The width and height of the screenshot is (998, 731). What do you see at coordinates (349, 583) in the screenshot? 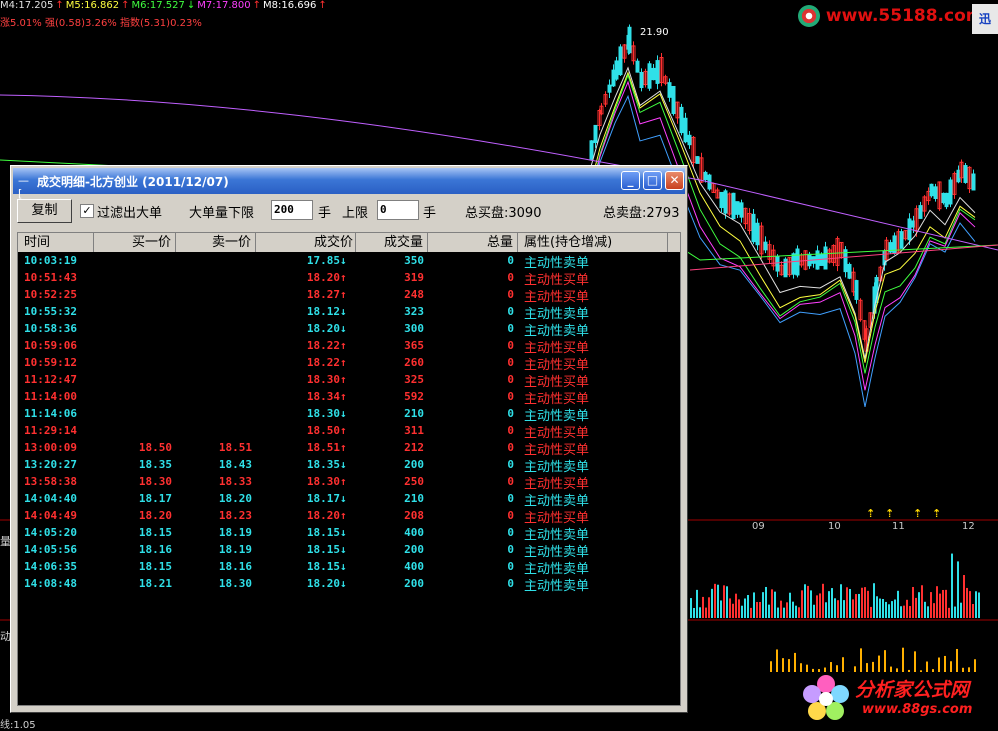
I see `table-row: 14:08:4818.2118.3018.20↓2000主动性卖单` at bounding box center [349, 583].